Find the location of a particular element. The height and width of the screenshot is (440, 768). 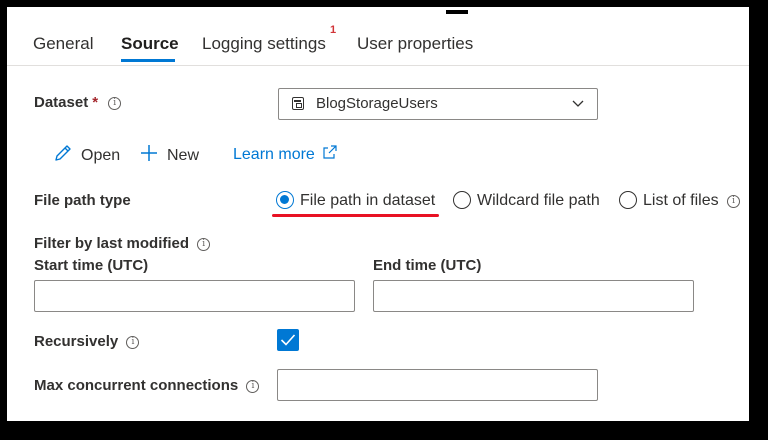

dataset-label-text: Dataset is located at coordinates (61, 102).